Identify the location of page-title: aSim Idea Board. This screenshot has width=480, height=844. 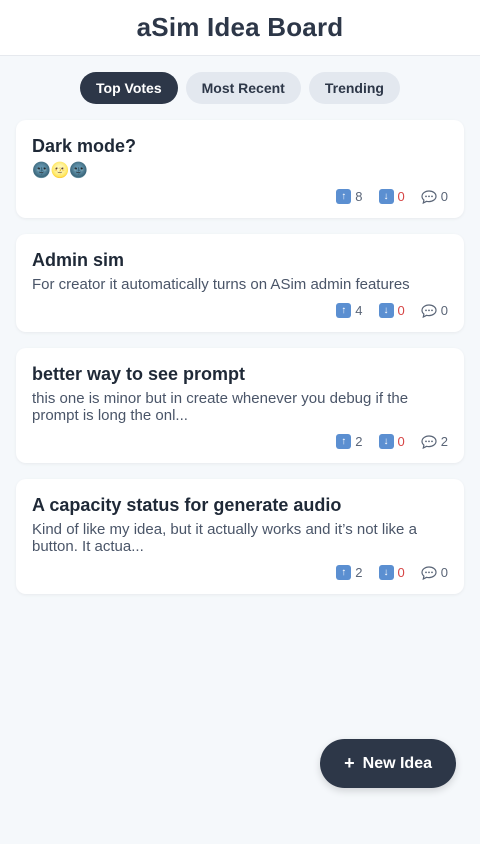
(240, 27).